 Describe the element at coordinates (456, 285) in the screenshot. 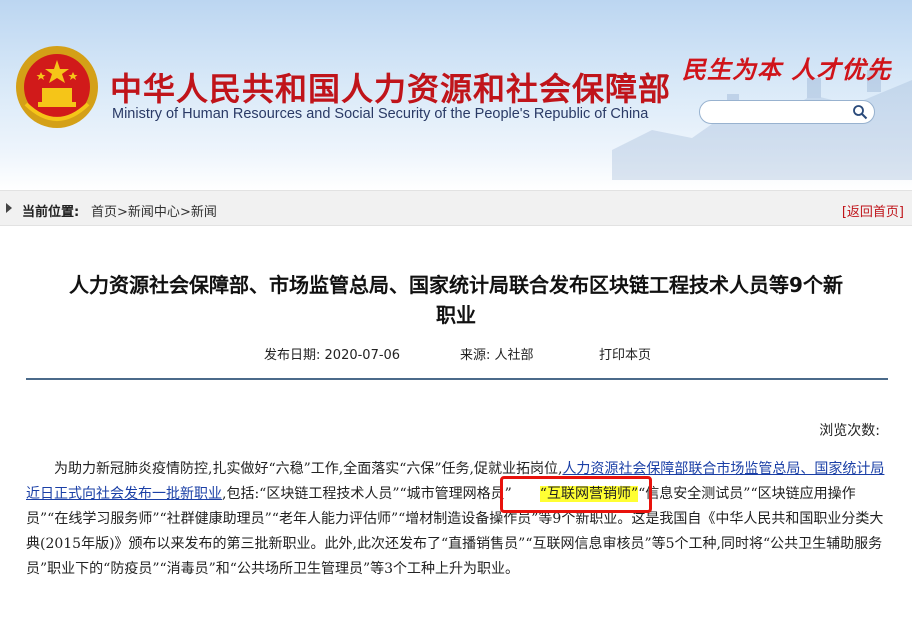

I see `article-title-line1: 人力资源社会保障部、市场监管总局、国家统计局联合发布区块链工程技术人员等9个新` at that location.